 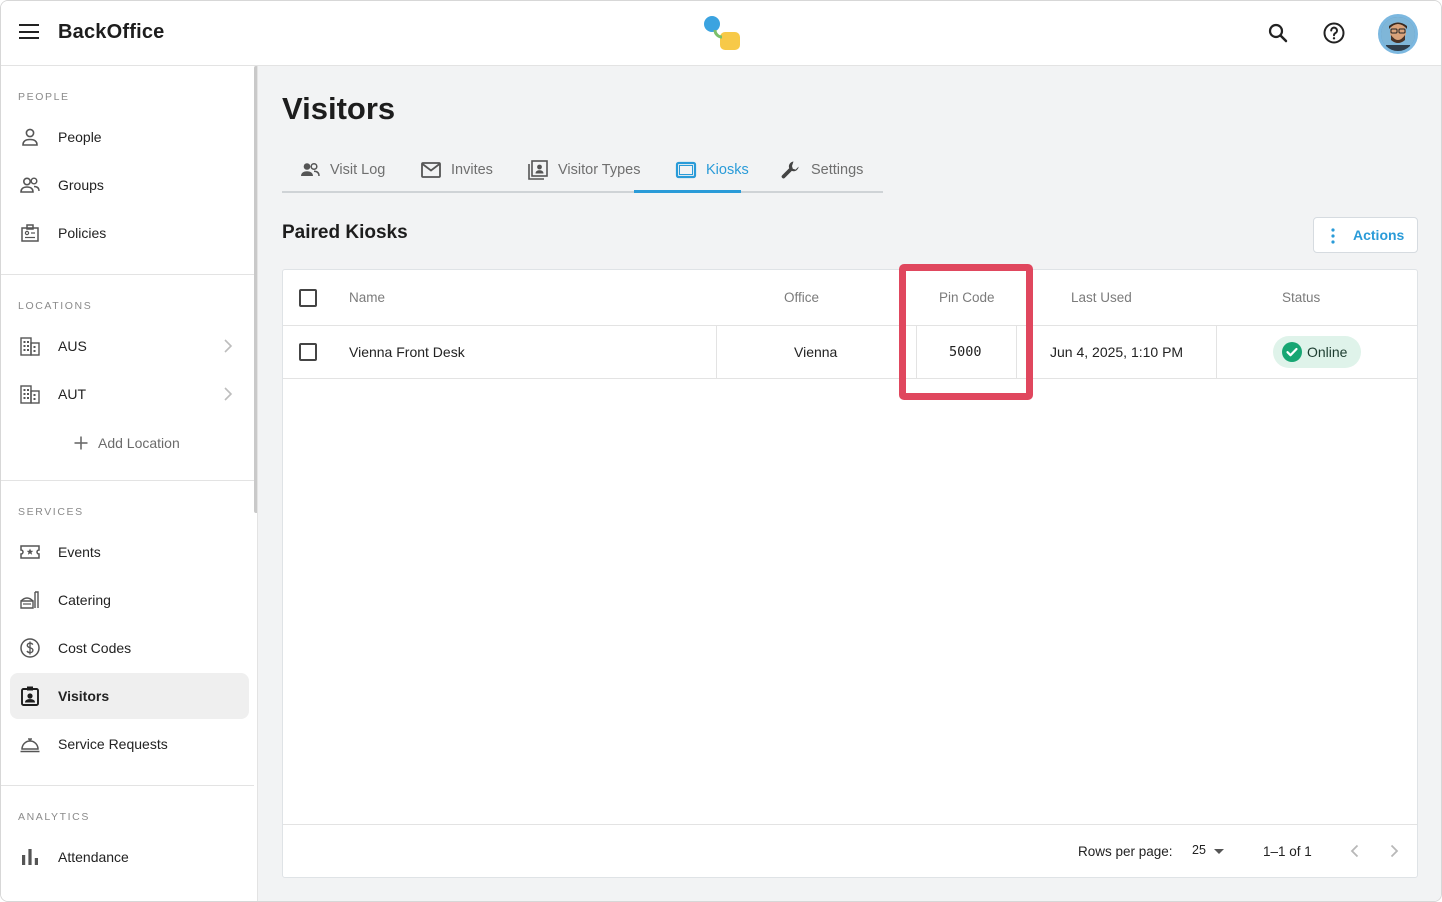 I want to click on user-avatar, so click(x=1398, y=34).